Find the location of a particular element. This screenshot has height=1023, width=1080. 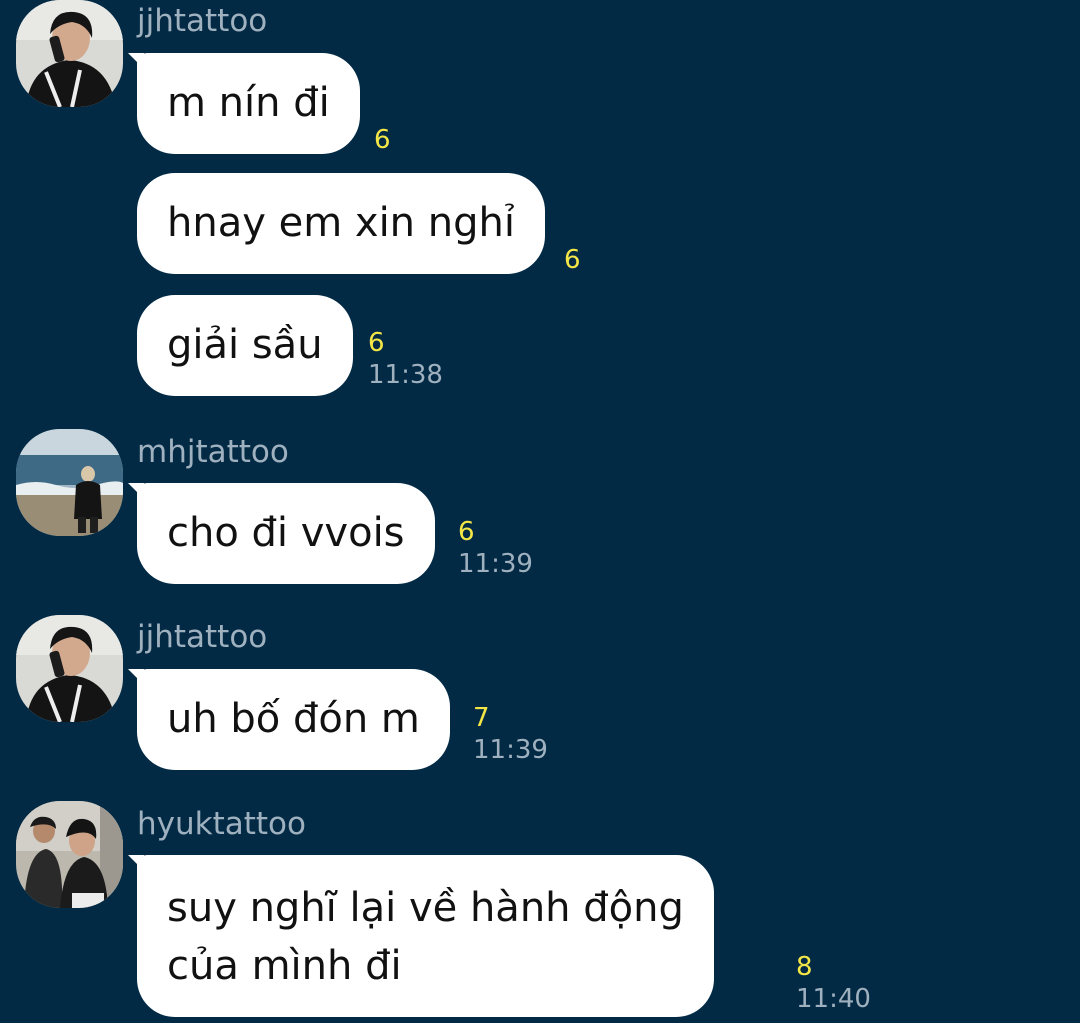

message-text: giải sầu is located at coordinates (245, 345).